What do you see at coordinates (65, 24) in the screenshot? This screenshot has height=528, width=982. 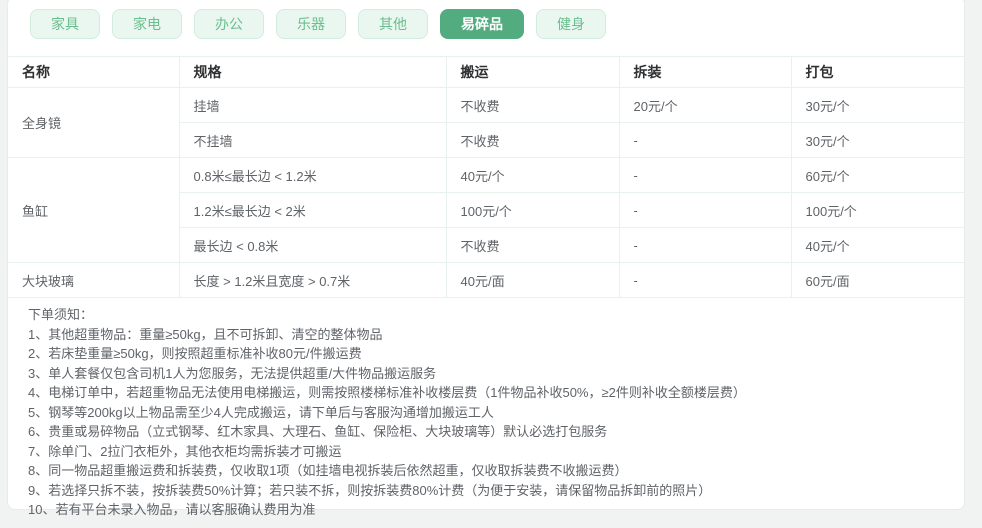 I see `tab-1: 家具` at bounding box center [65, 24].